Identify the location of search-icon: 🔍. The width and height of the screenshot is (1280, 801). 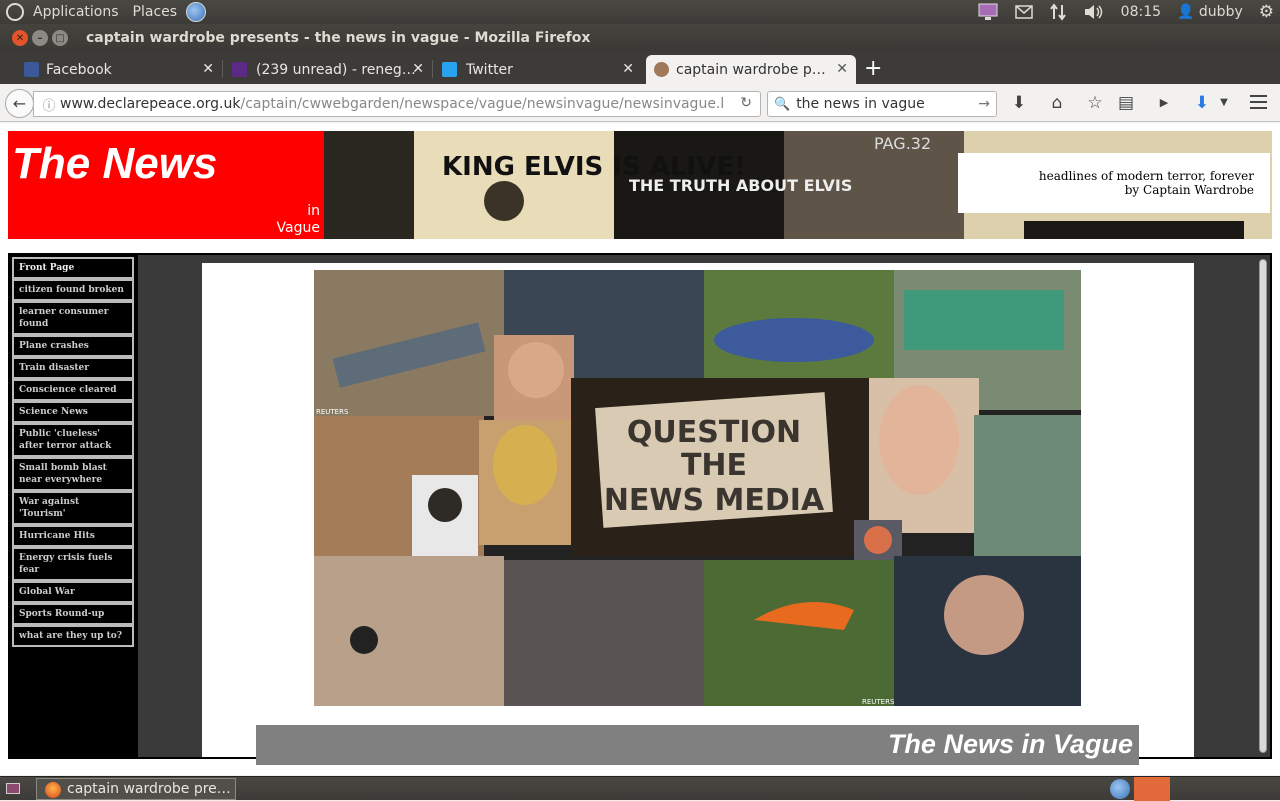
(782, 104).